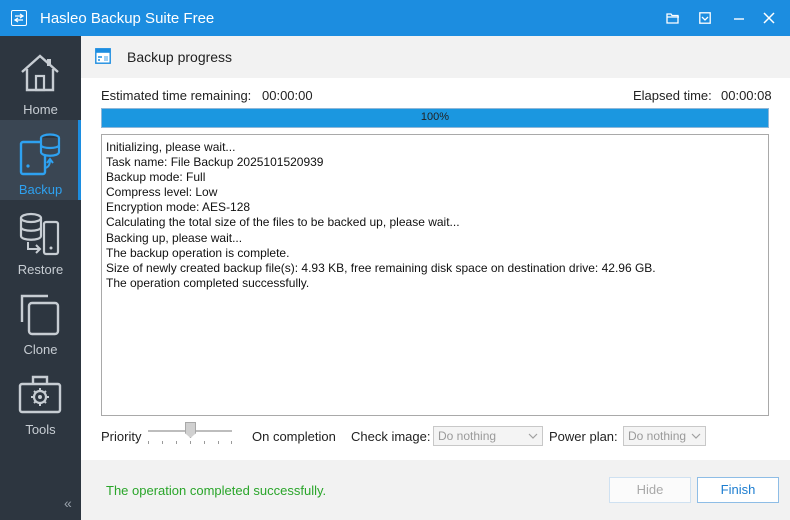 Image resolution: width=790 pixels, height=520 pixels. Describe the element at coordinates (40, 349) in the screenshot. I see `sidebar-item-label: Clone` at that location.